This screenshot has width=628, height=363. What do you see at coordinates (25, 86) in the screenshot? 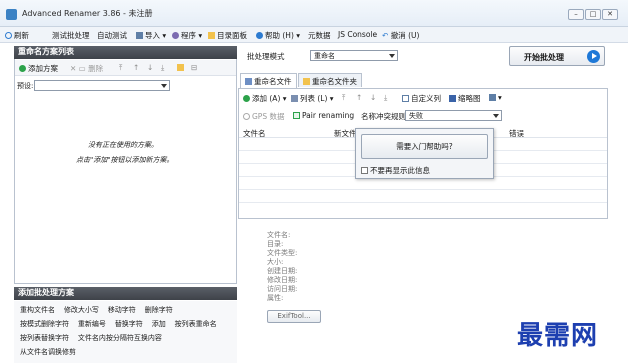
I see `preset-label: 预设:` at bounding box center [25, 86].